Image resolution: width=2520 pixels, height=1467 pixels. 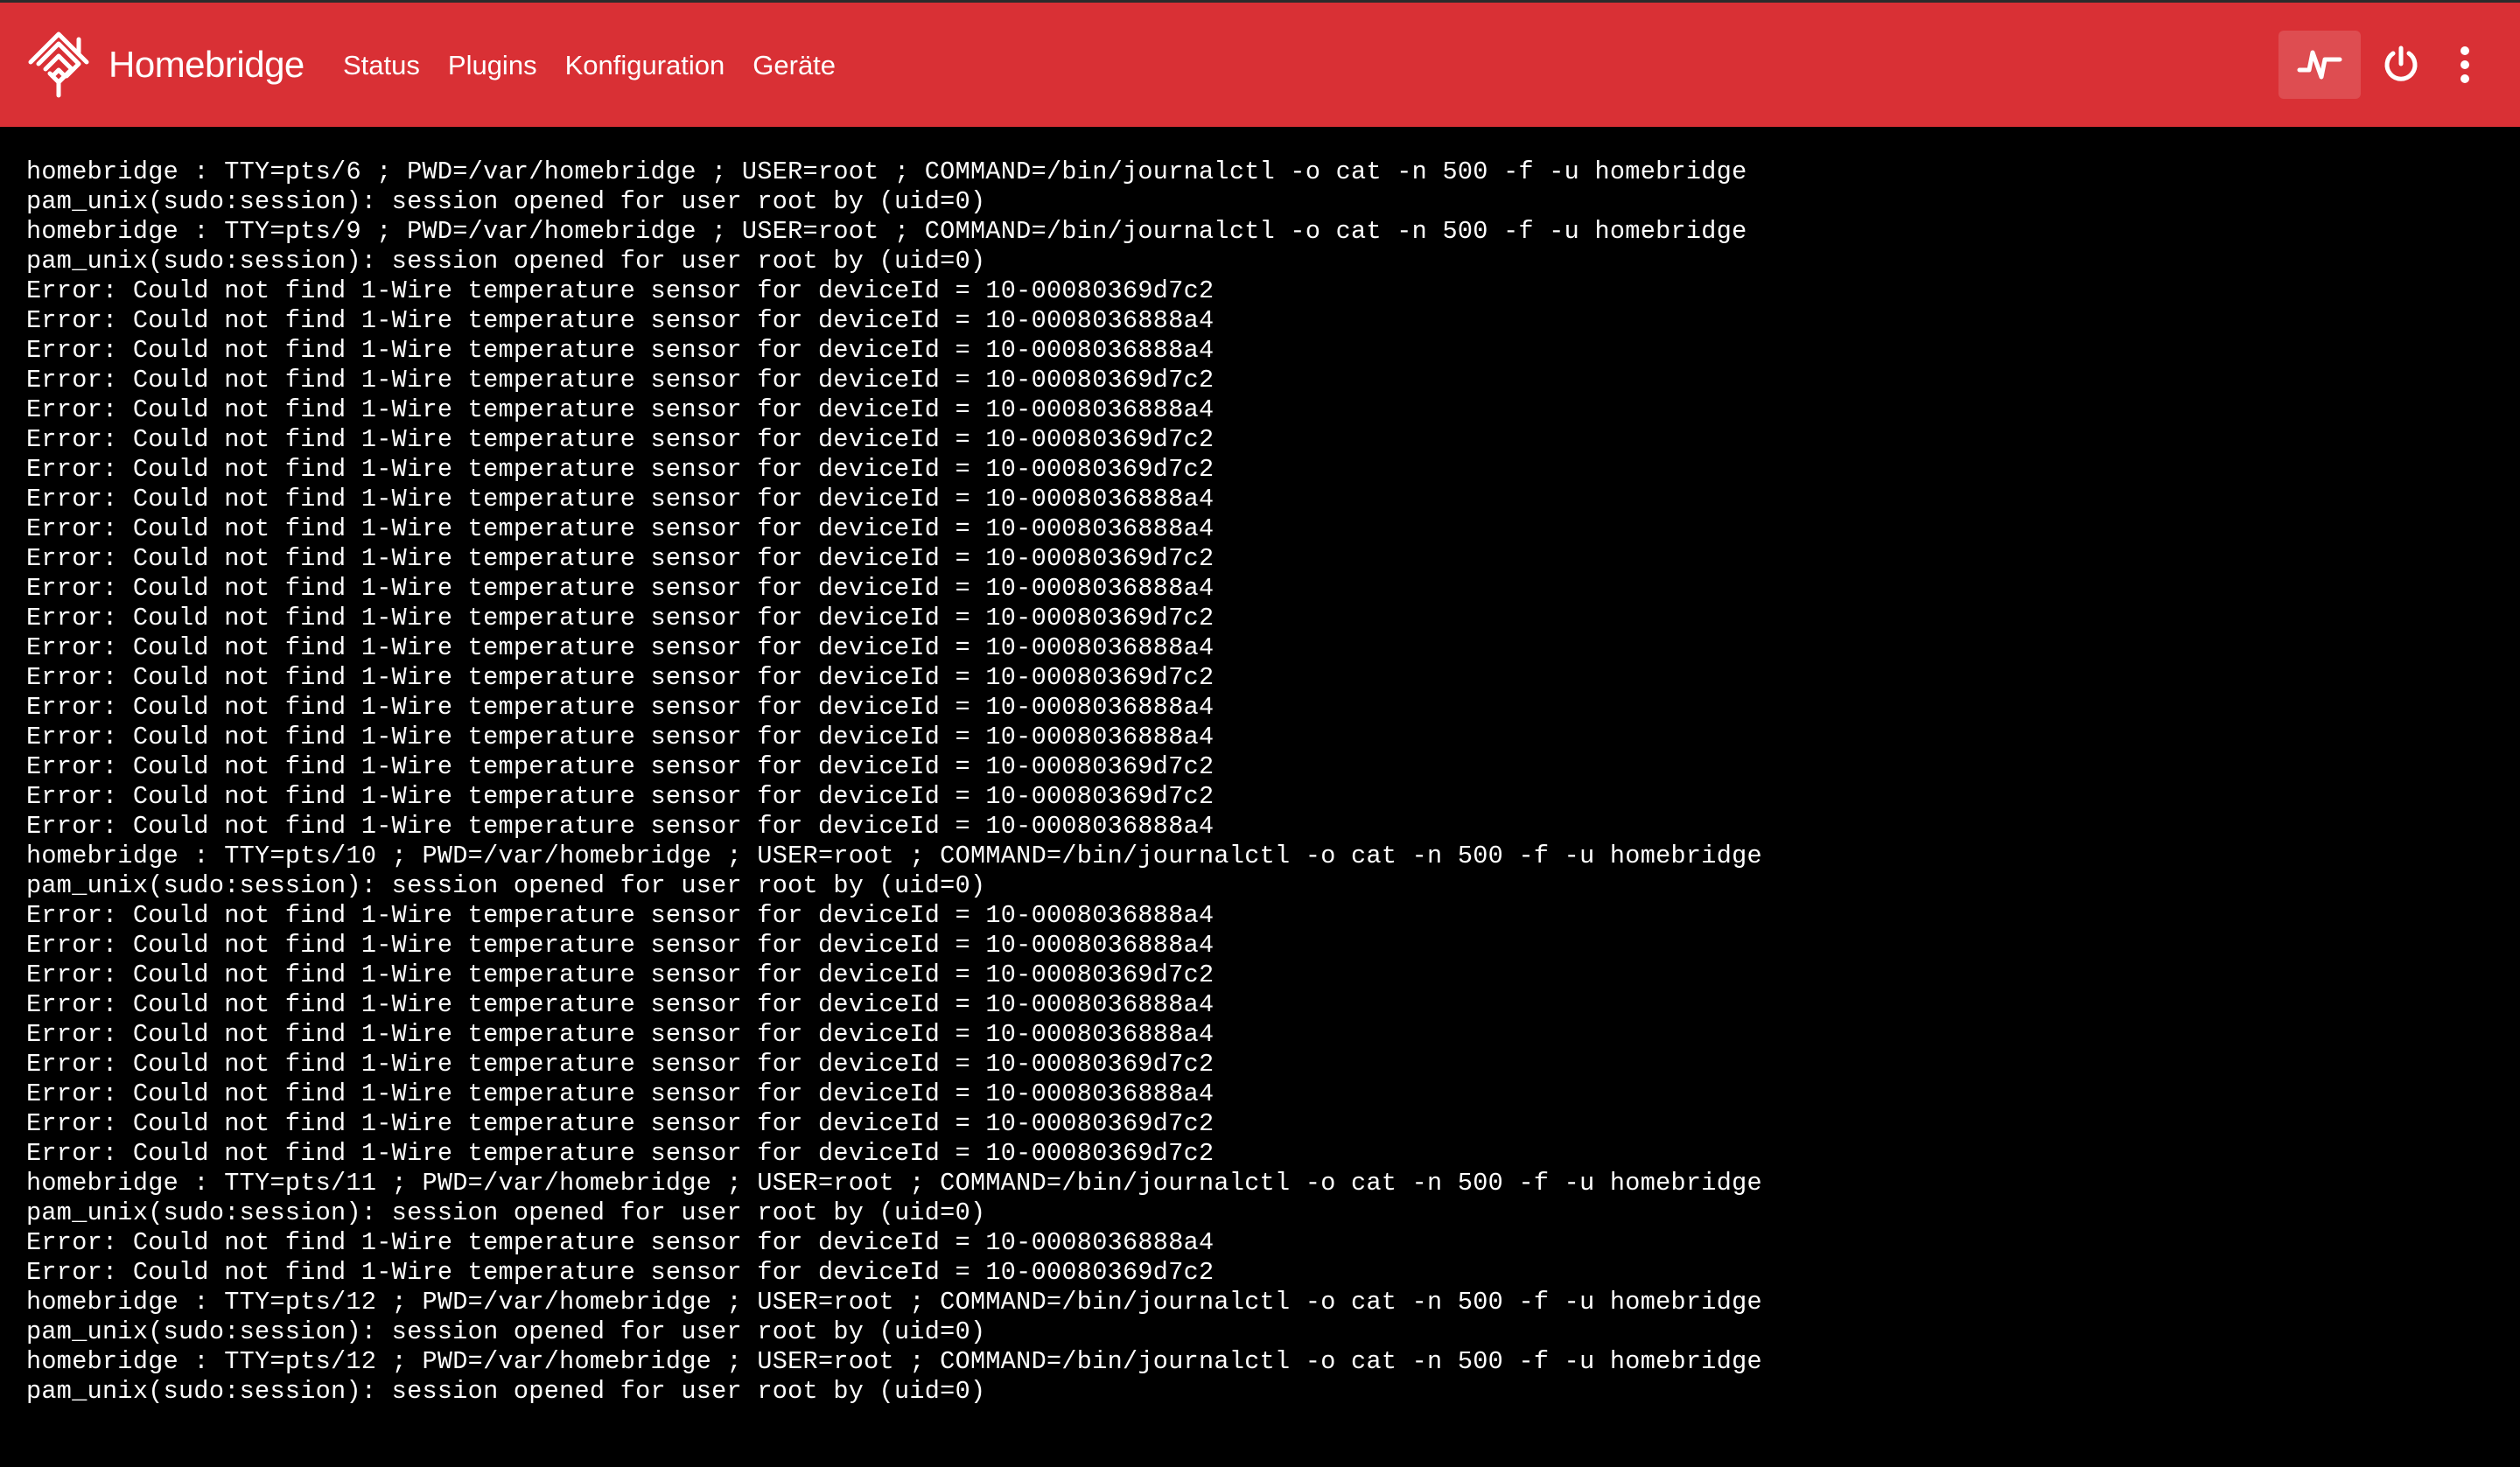 I want to click on logs-button, so click(x=2319, y=65).